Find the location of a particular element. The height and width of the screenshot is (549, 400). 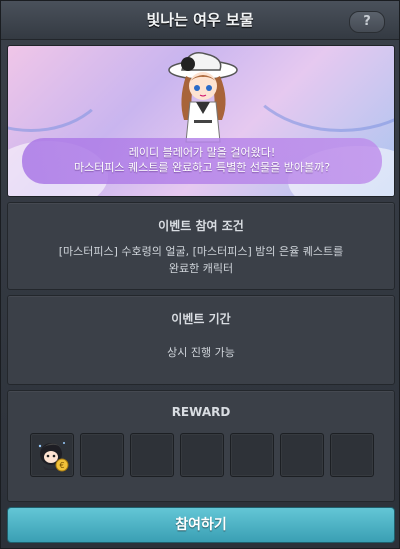

title-bar: 빛나는 여우 보물 ? is located at coordinates (200, 20).